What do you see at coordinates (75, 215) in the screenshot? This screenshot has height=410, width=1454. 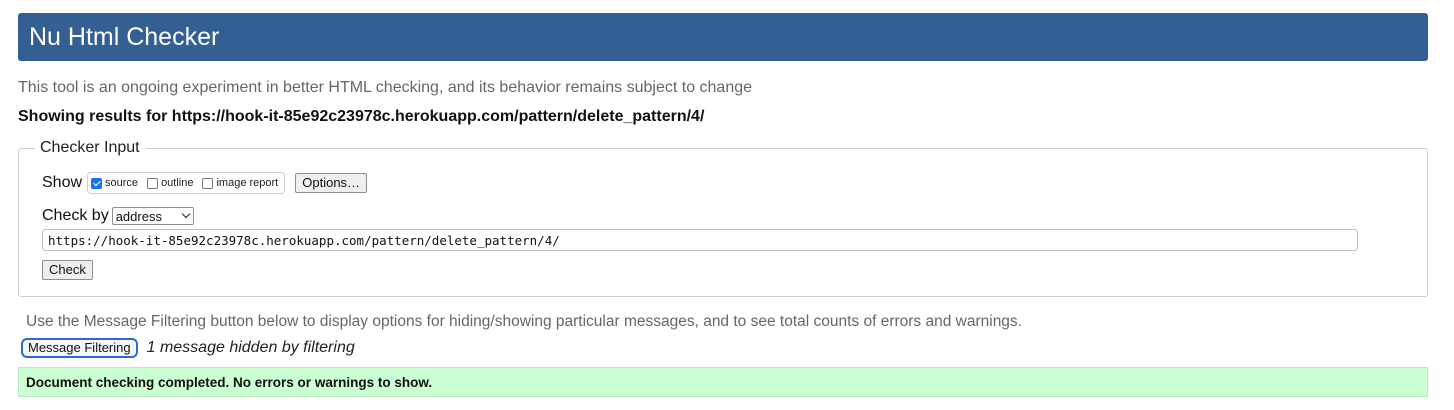 I see `check-by-label: Check by` at bounding box center [75, 215].